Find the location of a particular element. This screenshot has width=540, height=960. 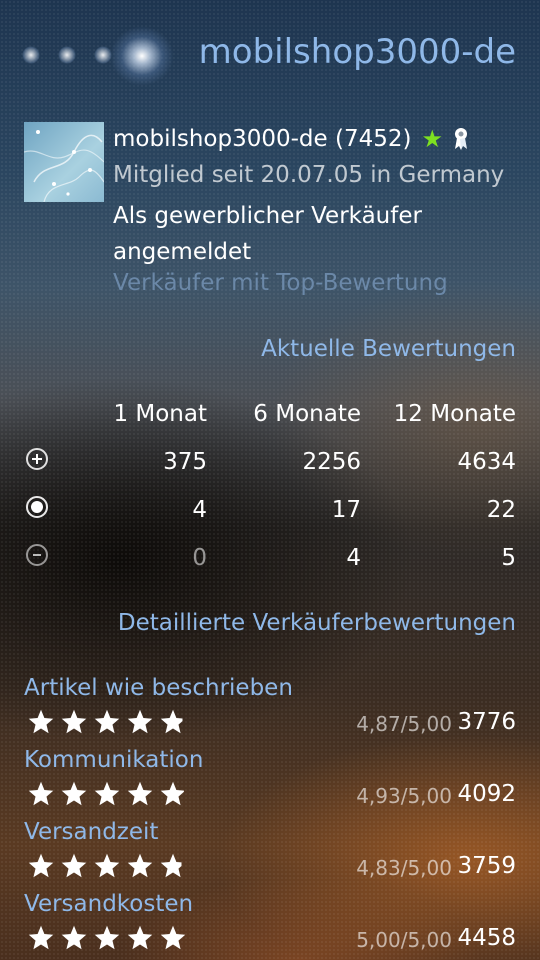

positive-1-month: 375 is located at coordinates (185, 462).